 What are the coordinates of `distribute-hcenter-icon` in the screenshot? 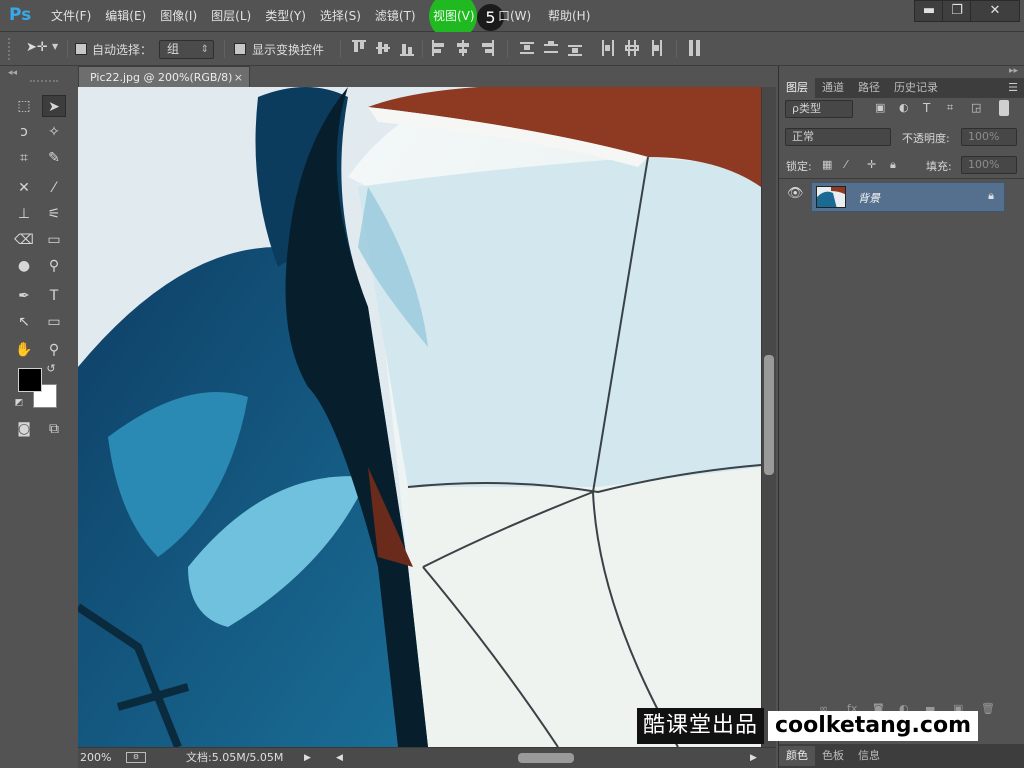 It's located at (631, 48).